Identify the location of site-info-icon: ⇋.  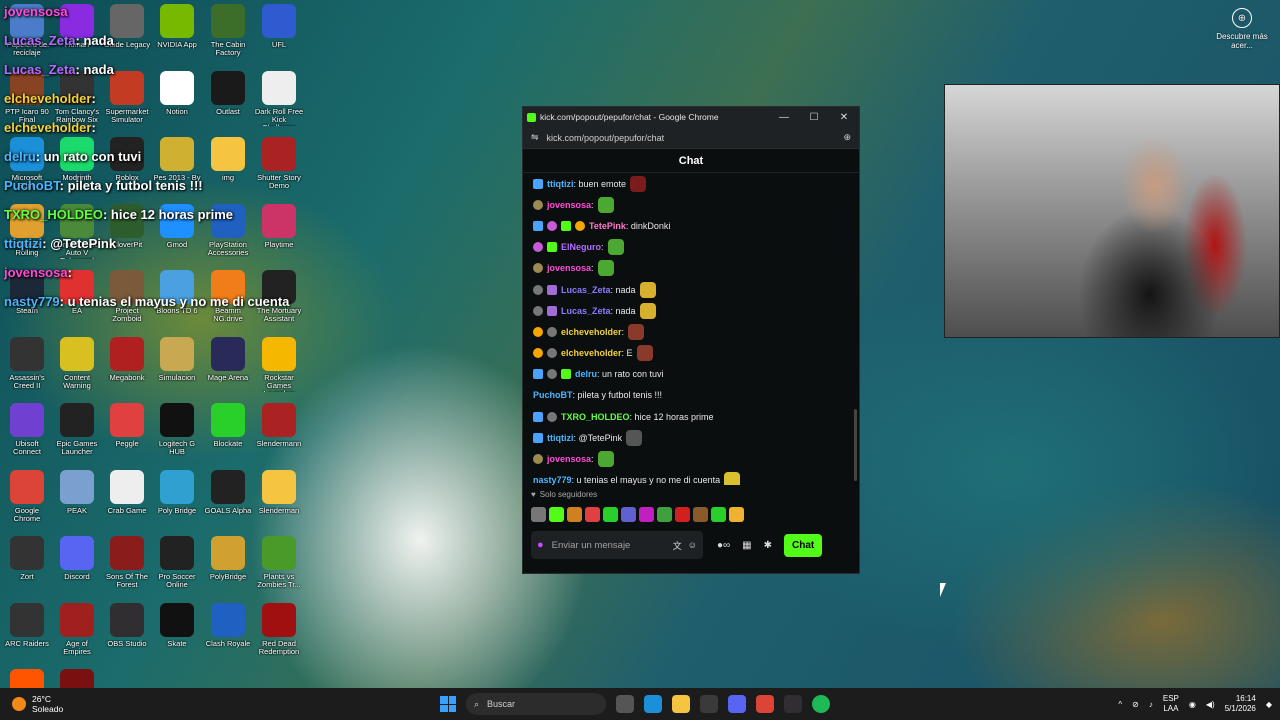
(535, 137).